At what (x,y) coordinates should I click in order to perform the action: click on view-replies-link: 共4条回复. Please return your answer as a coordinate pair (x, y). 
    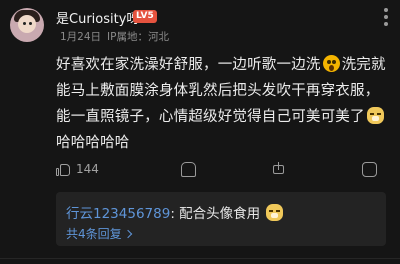
    Looking at the image, I should click on (99, 233).